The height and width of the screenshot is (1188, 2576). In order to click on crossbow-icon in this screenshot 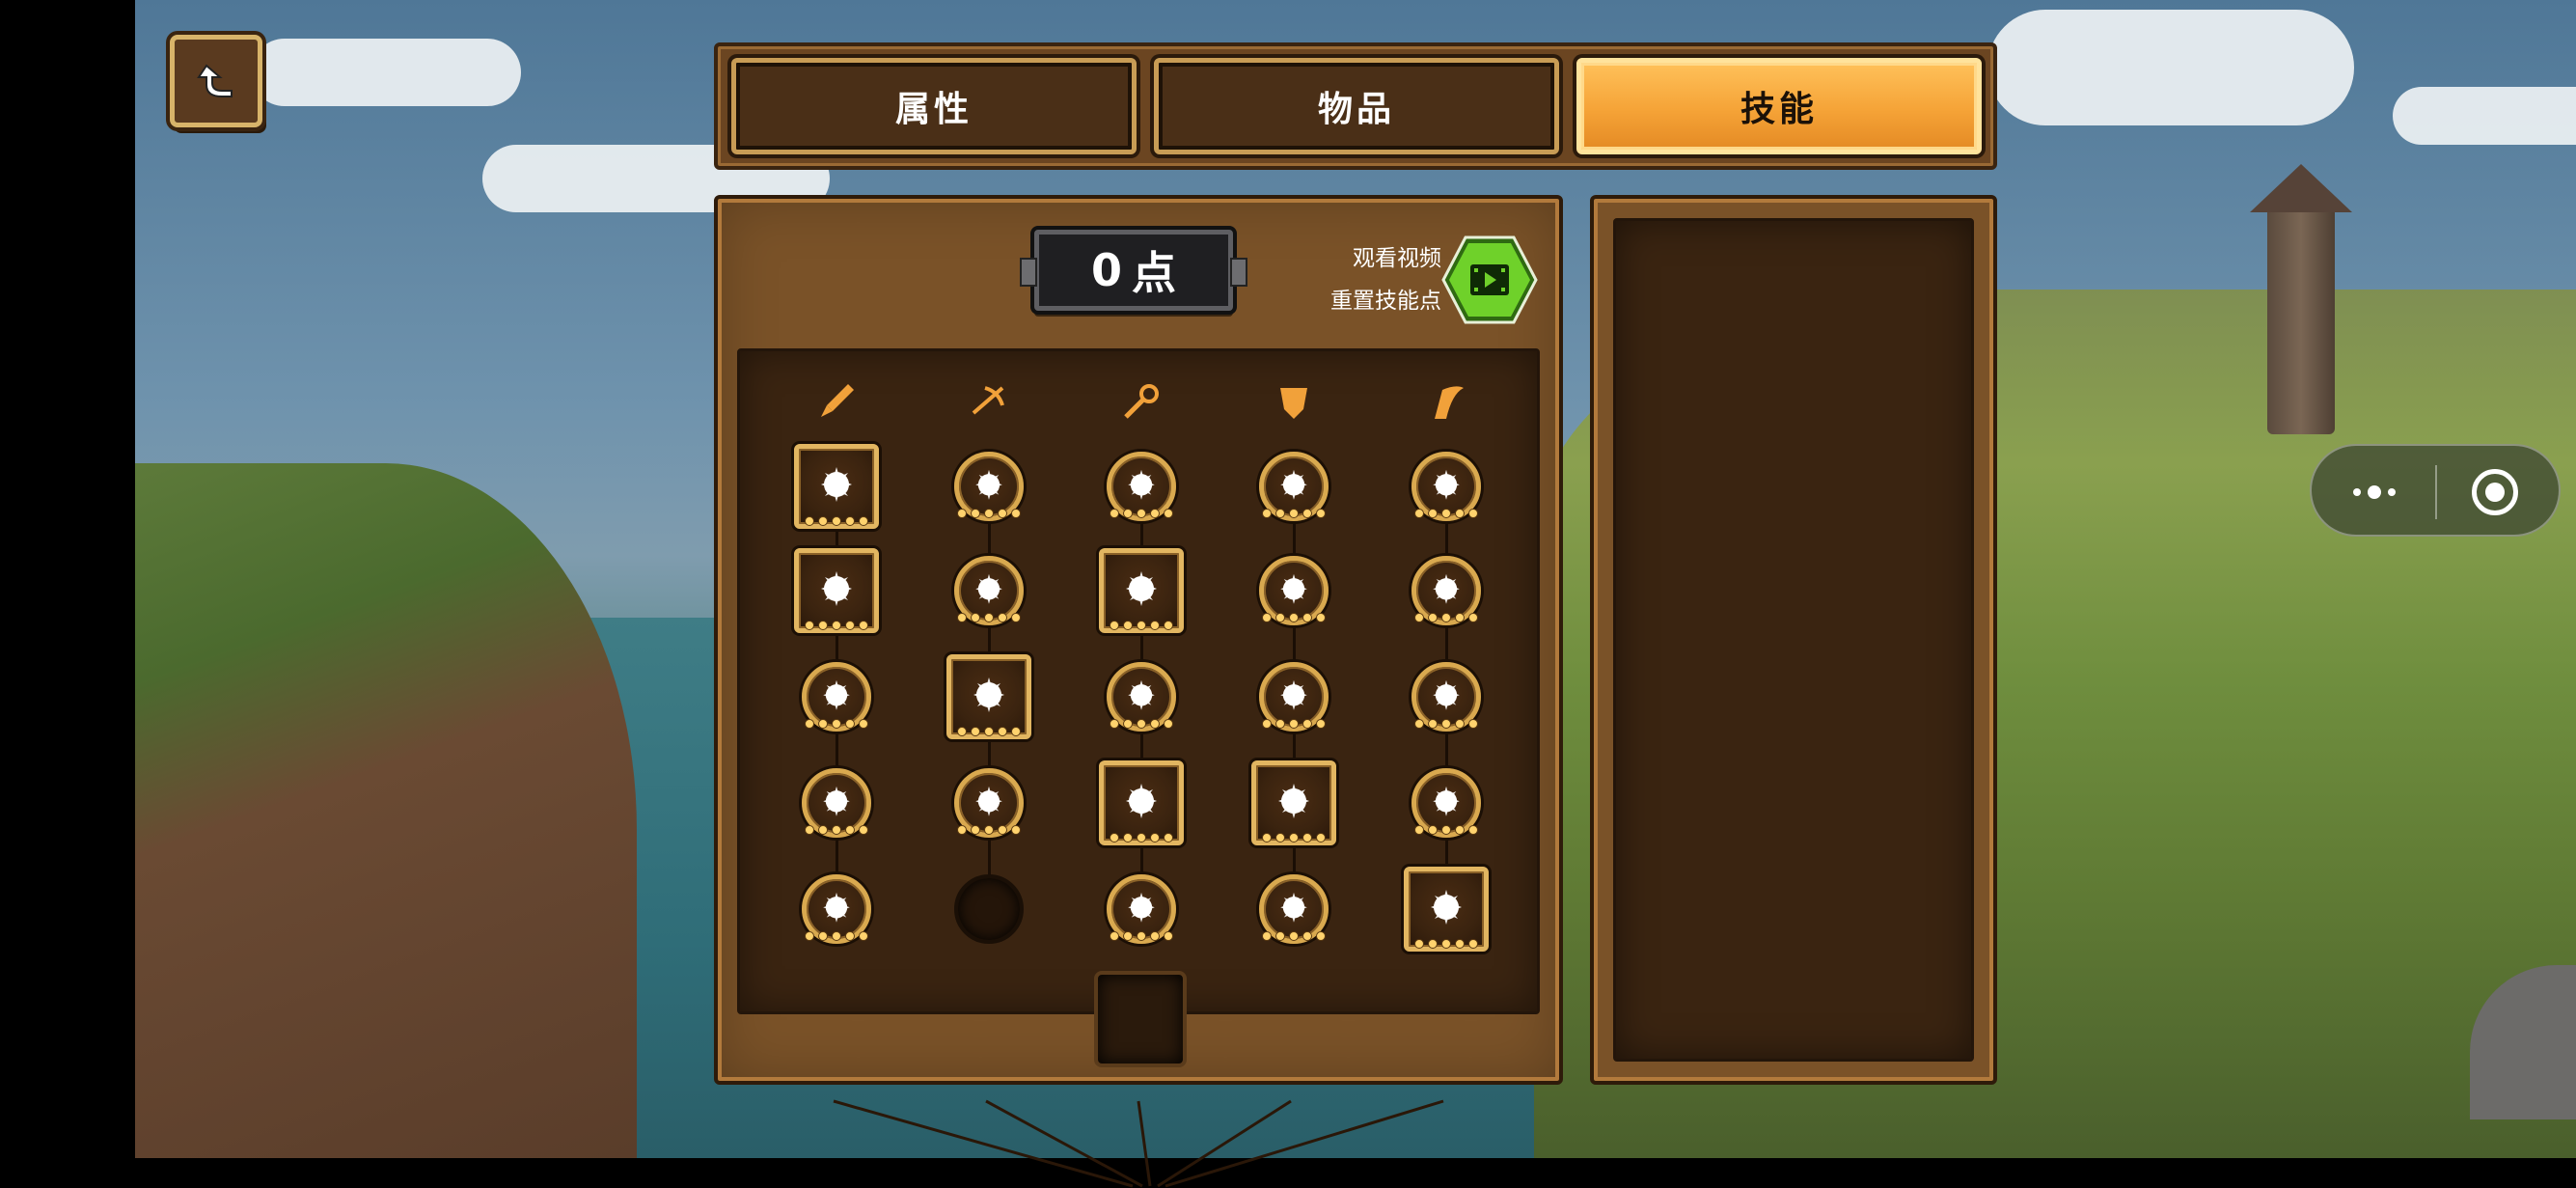, I will do `click(988, 400)`.